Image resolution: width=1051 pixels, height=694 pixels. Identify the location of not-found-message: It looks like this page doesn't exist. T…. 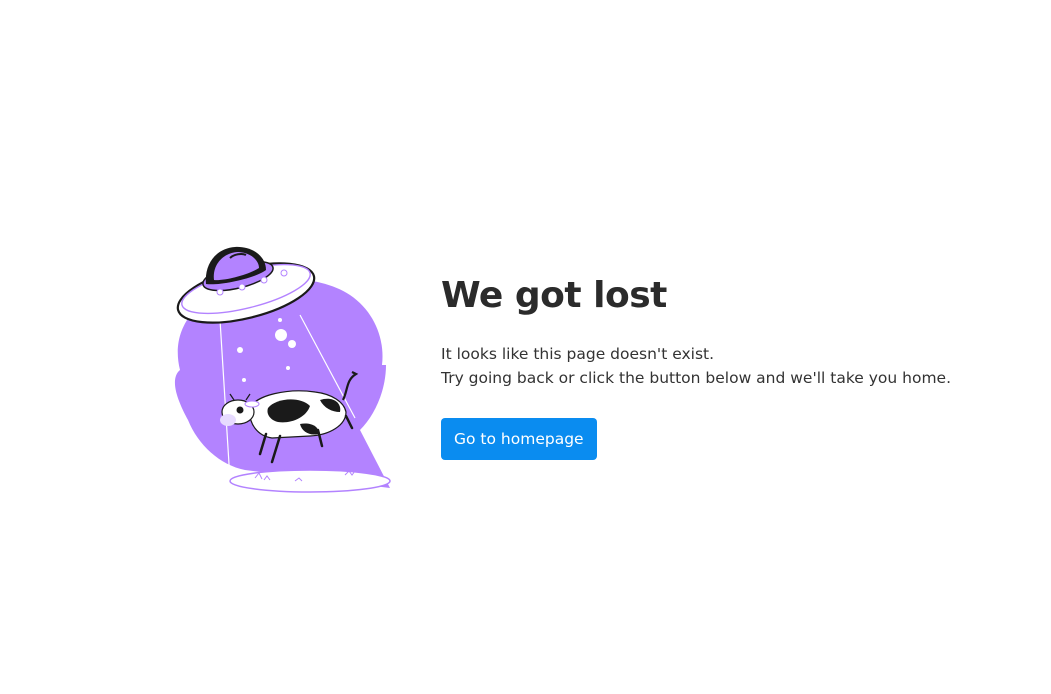
(721, 366).